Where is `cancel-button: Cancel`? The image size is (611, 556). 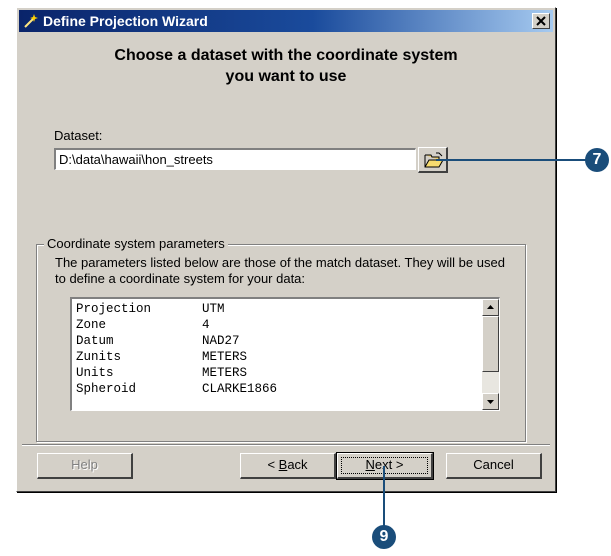 cancel-button: Cancel is located at coordinates (494, 466).